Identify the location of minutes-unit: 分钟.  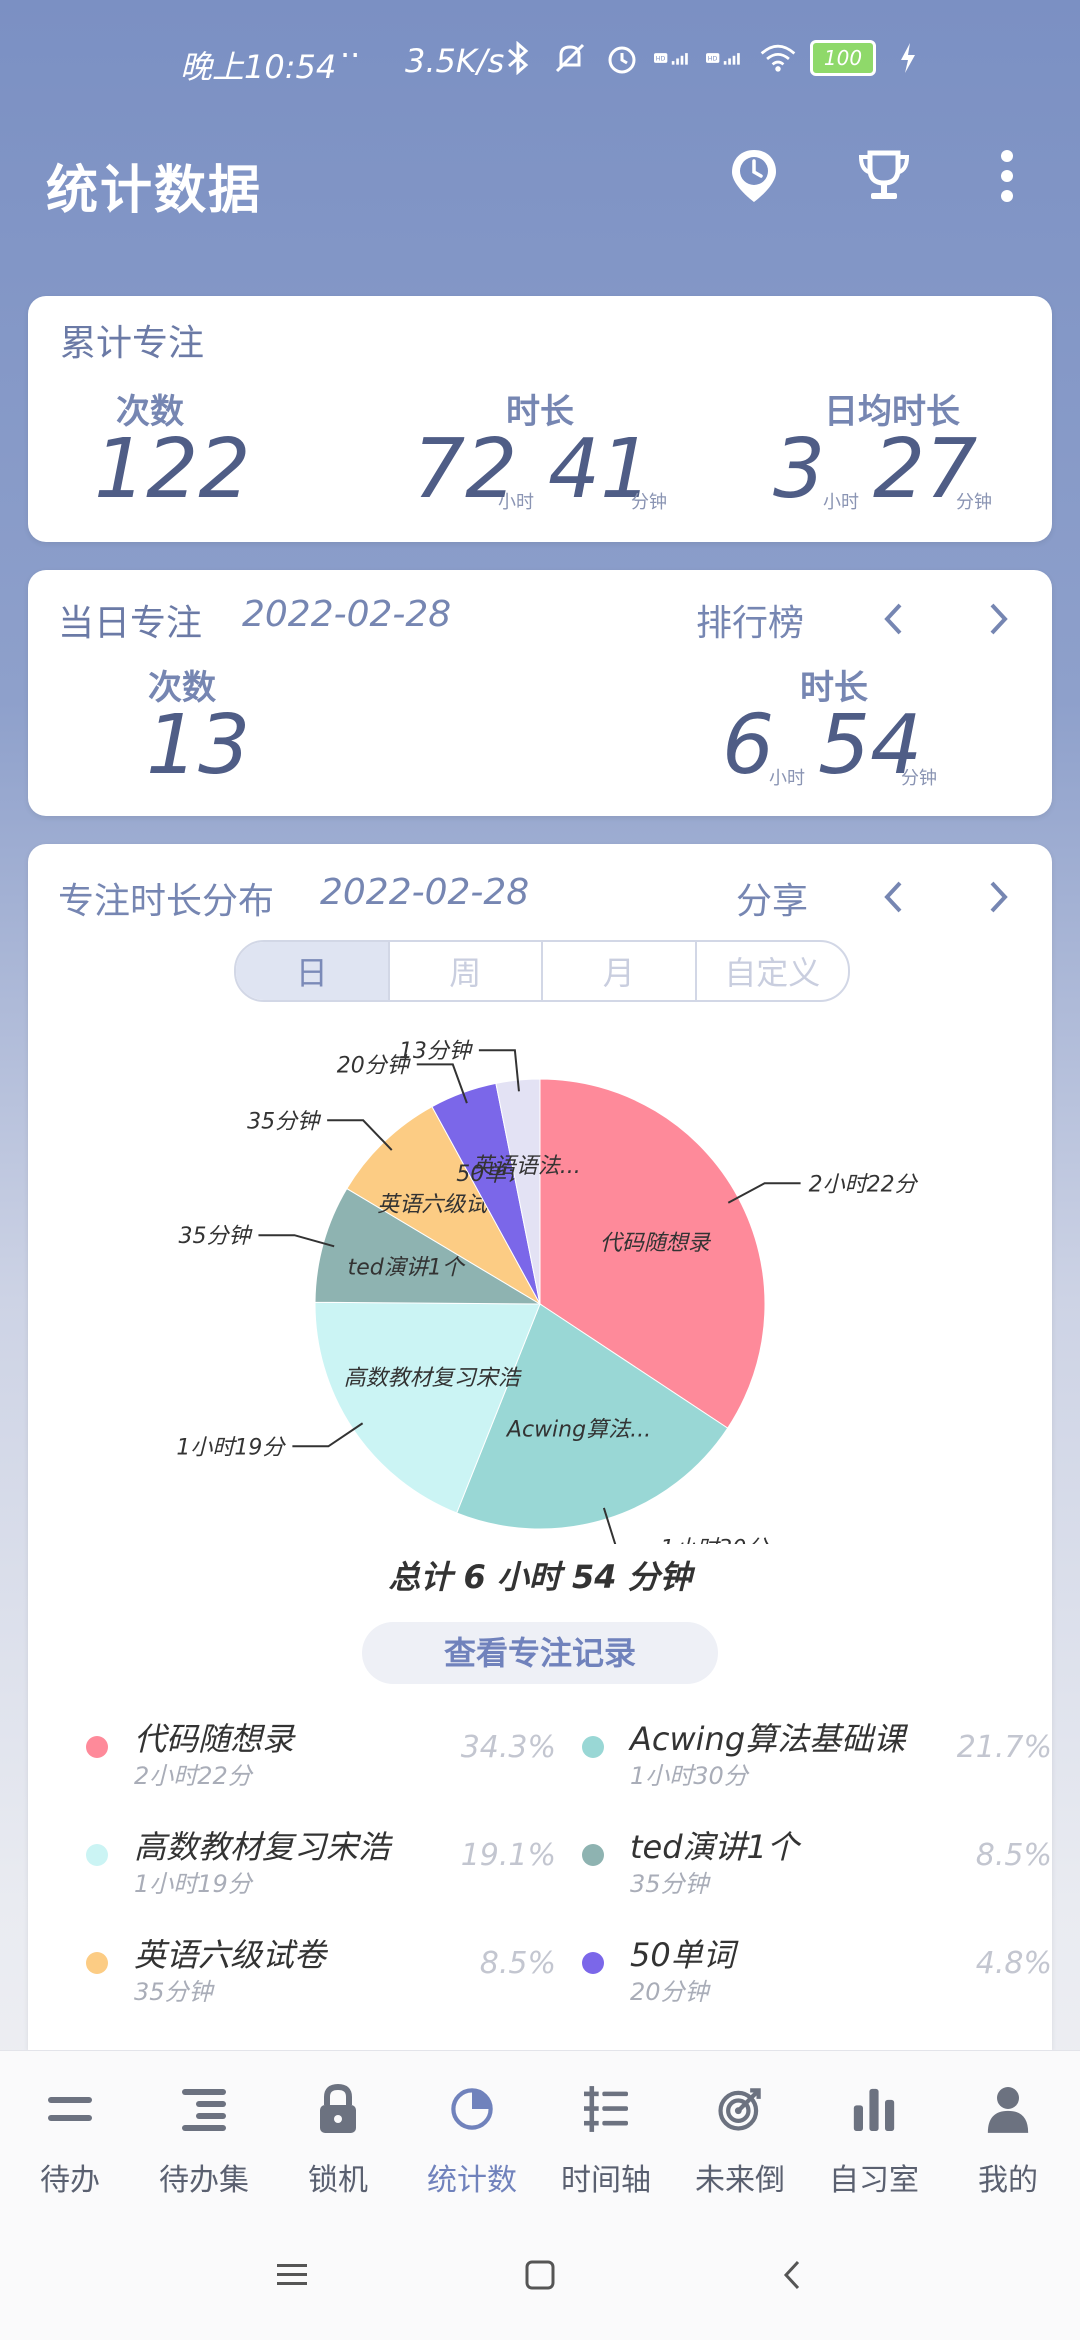
(649, 502).